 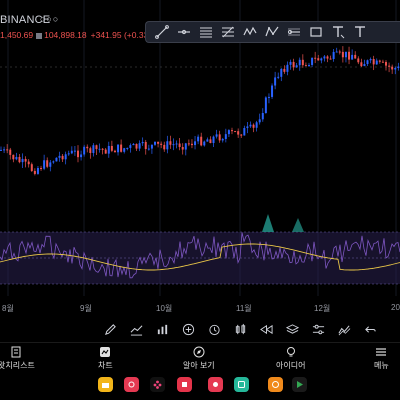 What do you see at coordinates (292, 329) in the screenshot?
I see `layers-icon` at bounding box center [292, 329].